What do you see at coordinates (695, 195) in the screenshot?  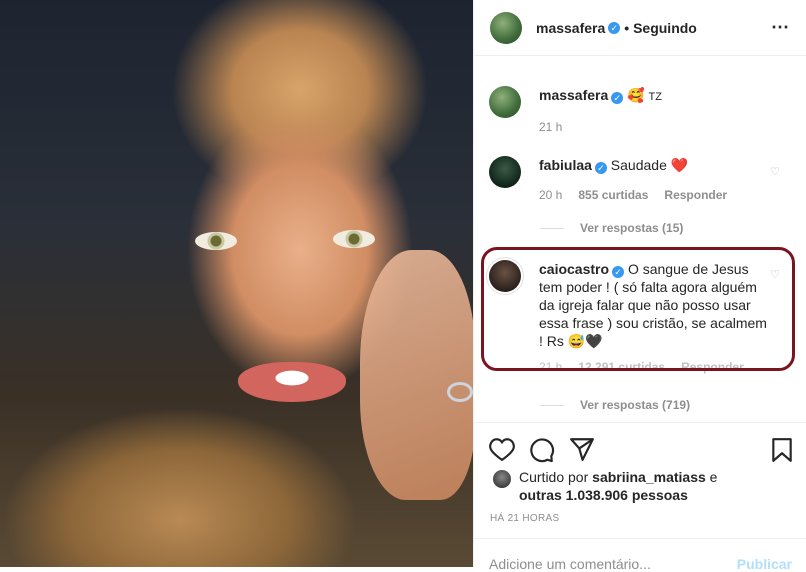 I see `reply-button: Responder` at bounding box center [695, 195].